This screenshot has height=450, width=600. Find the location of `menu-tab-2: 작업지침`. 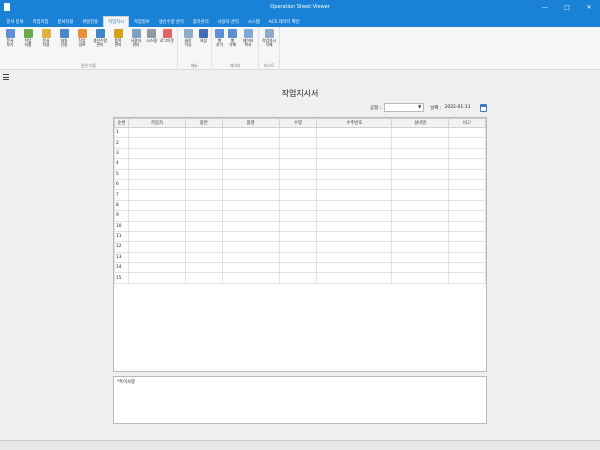

menu-tab-2: 작업지침 is located at coordinates (40, 21).